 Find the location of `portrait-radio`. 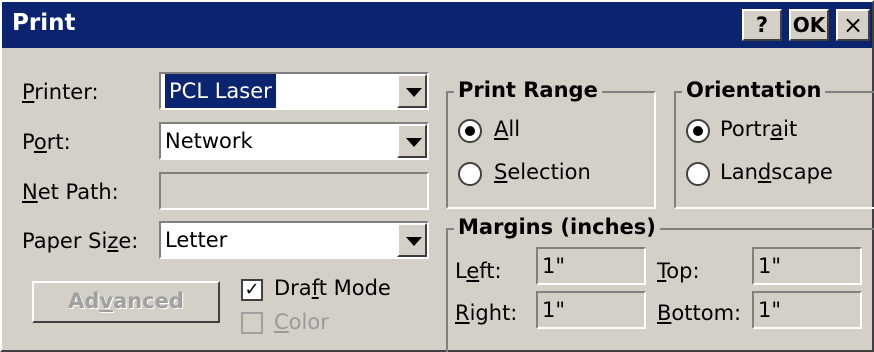

portrait-radio is located at coordinates (698, 131).